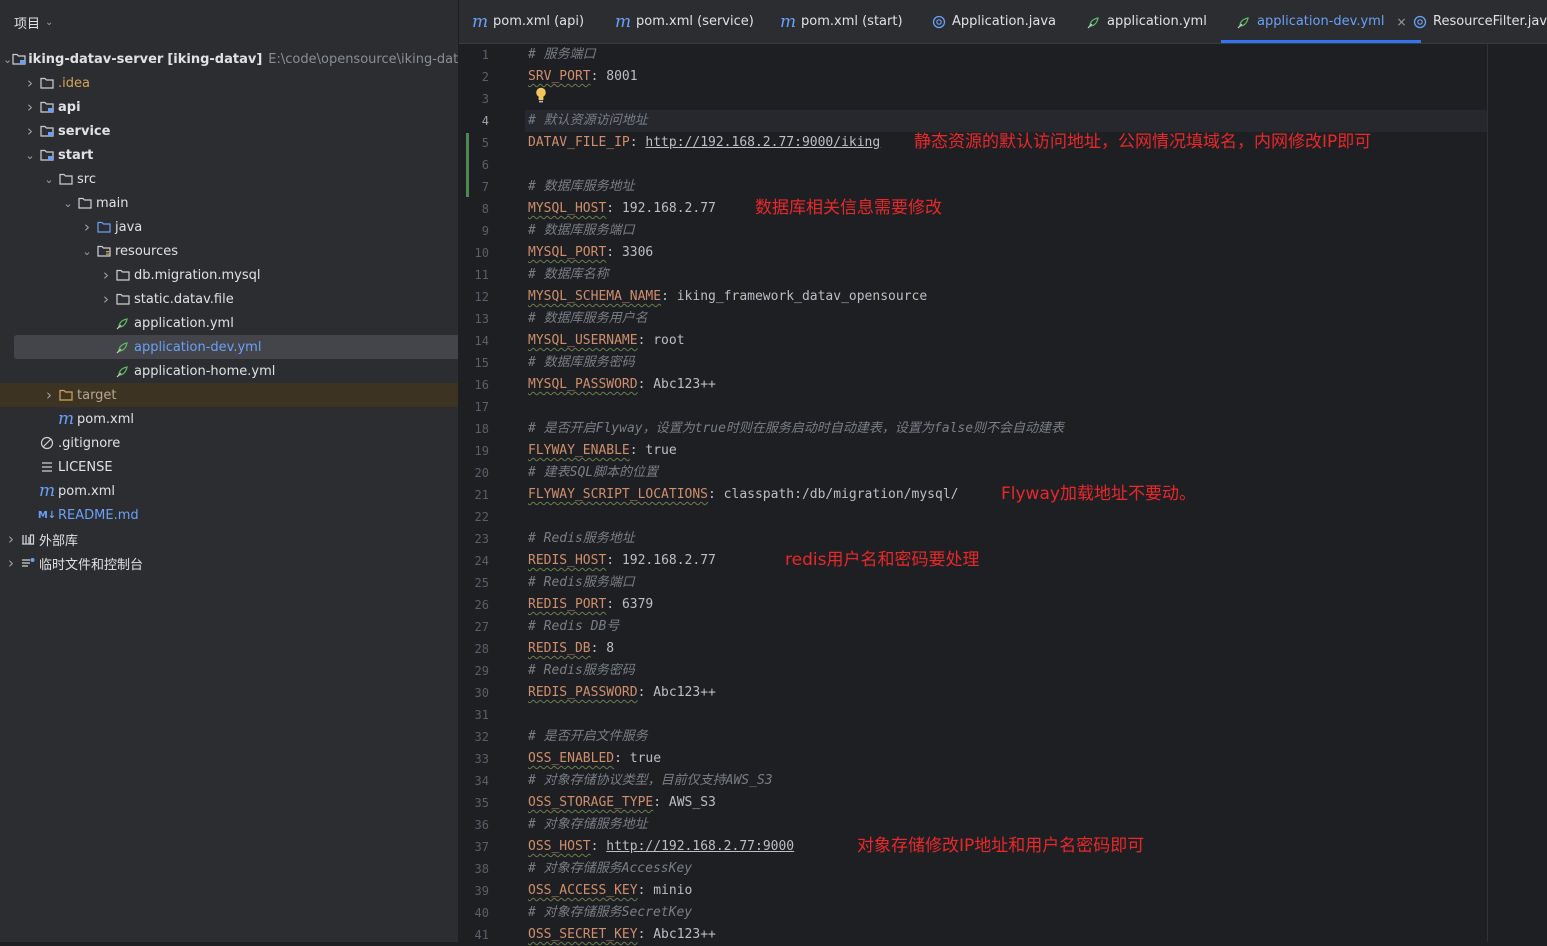 The width and height of the screenshot is (1547, 946). What do you see at coordinates (762, 142) in the screenshot?
I see `yaml-url-value: http://192.168.2.77:9000/iking` at bounding box center [762, 142].